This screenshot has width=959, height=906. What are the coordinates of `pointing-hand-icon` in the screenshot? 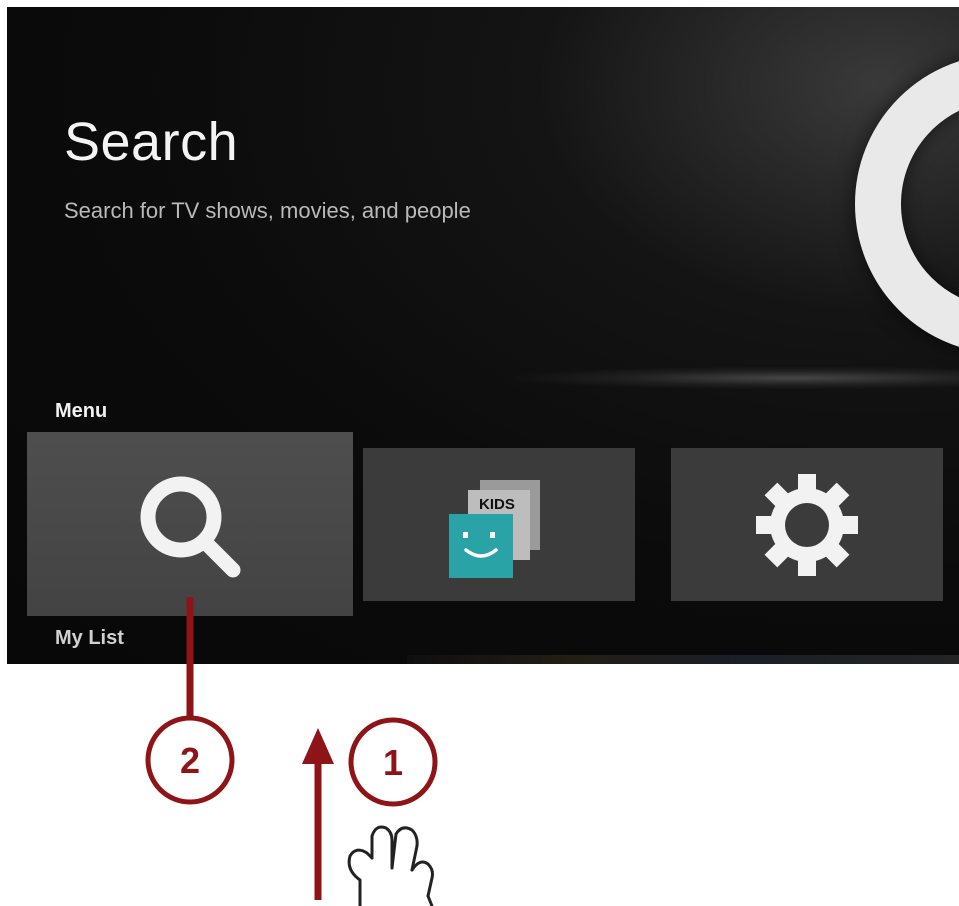 It's located at (390, 865).